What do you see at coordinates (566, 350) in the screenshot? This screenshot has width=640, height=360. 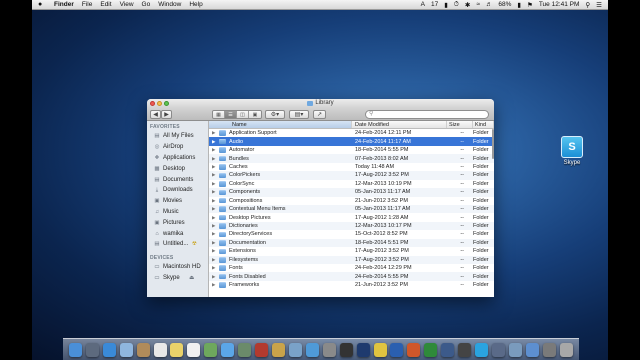 I see `trash-icon` at bounding box center [566, 350].